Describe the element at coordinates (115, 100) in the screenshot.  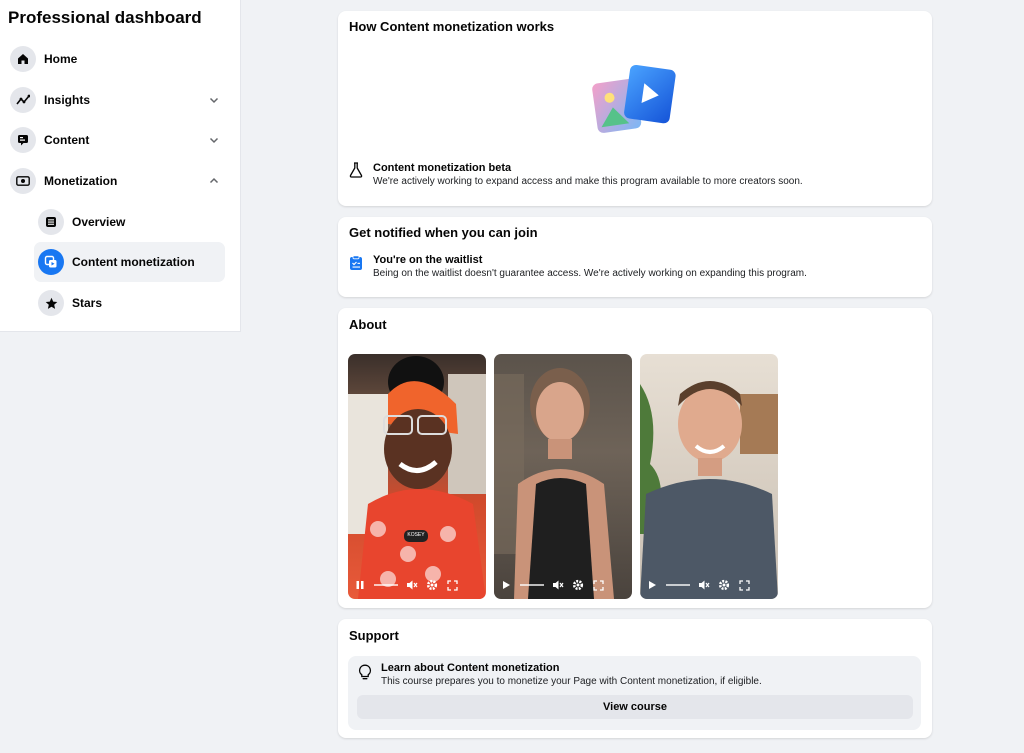
I see `sidebar-item-insights: Insights` at that location.